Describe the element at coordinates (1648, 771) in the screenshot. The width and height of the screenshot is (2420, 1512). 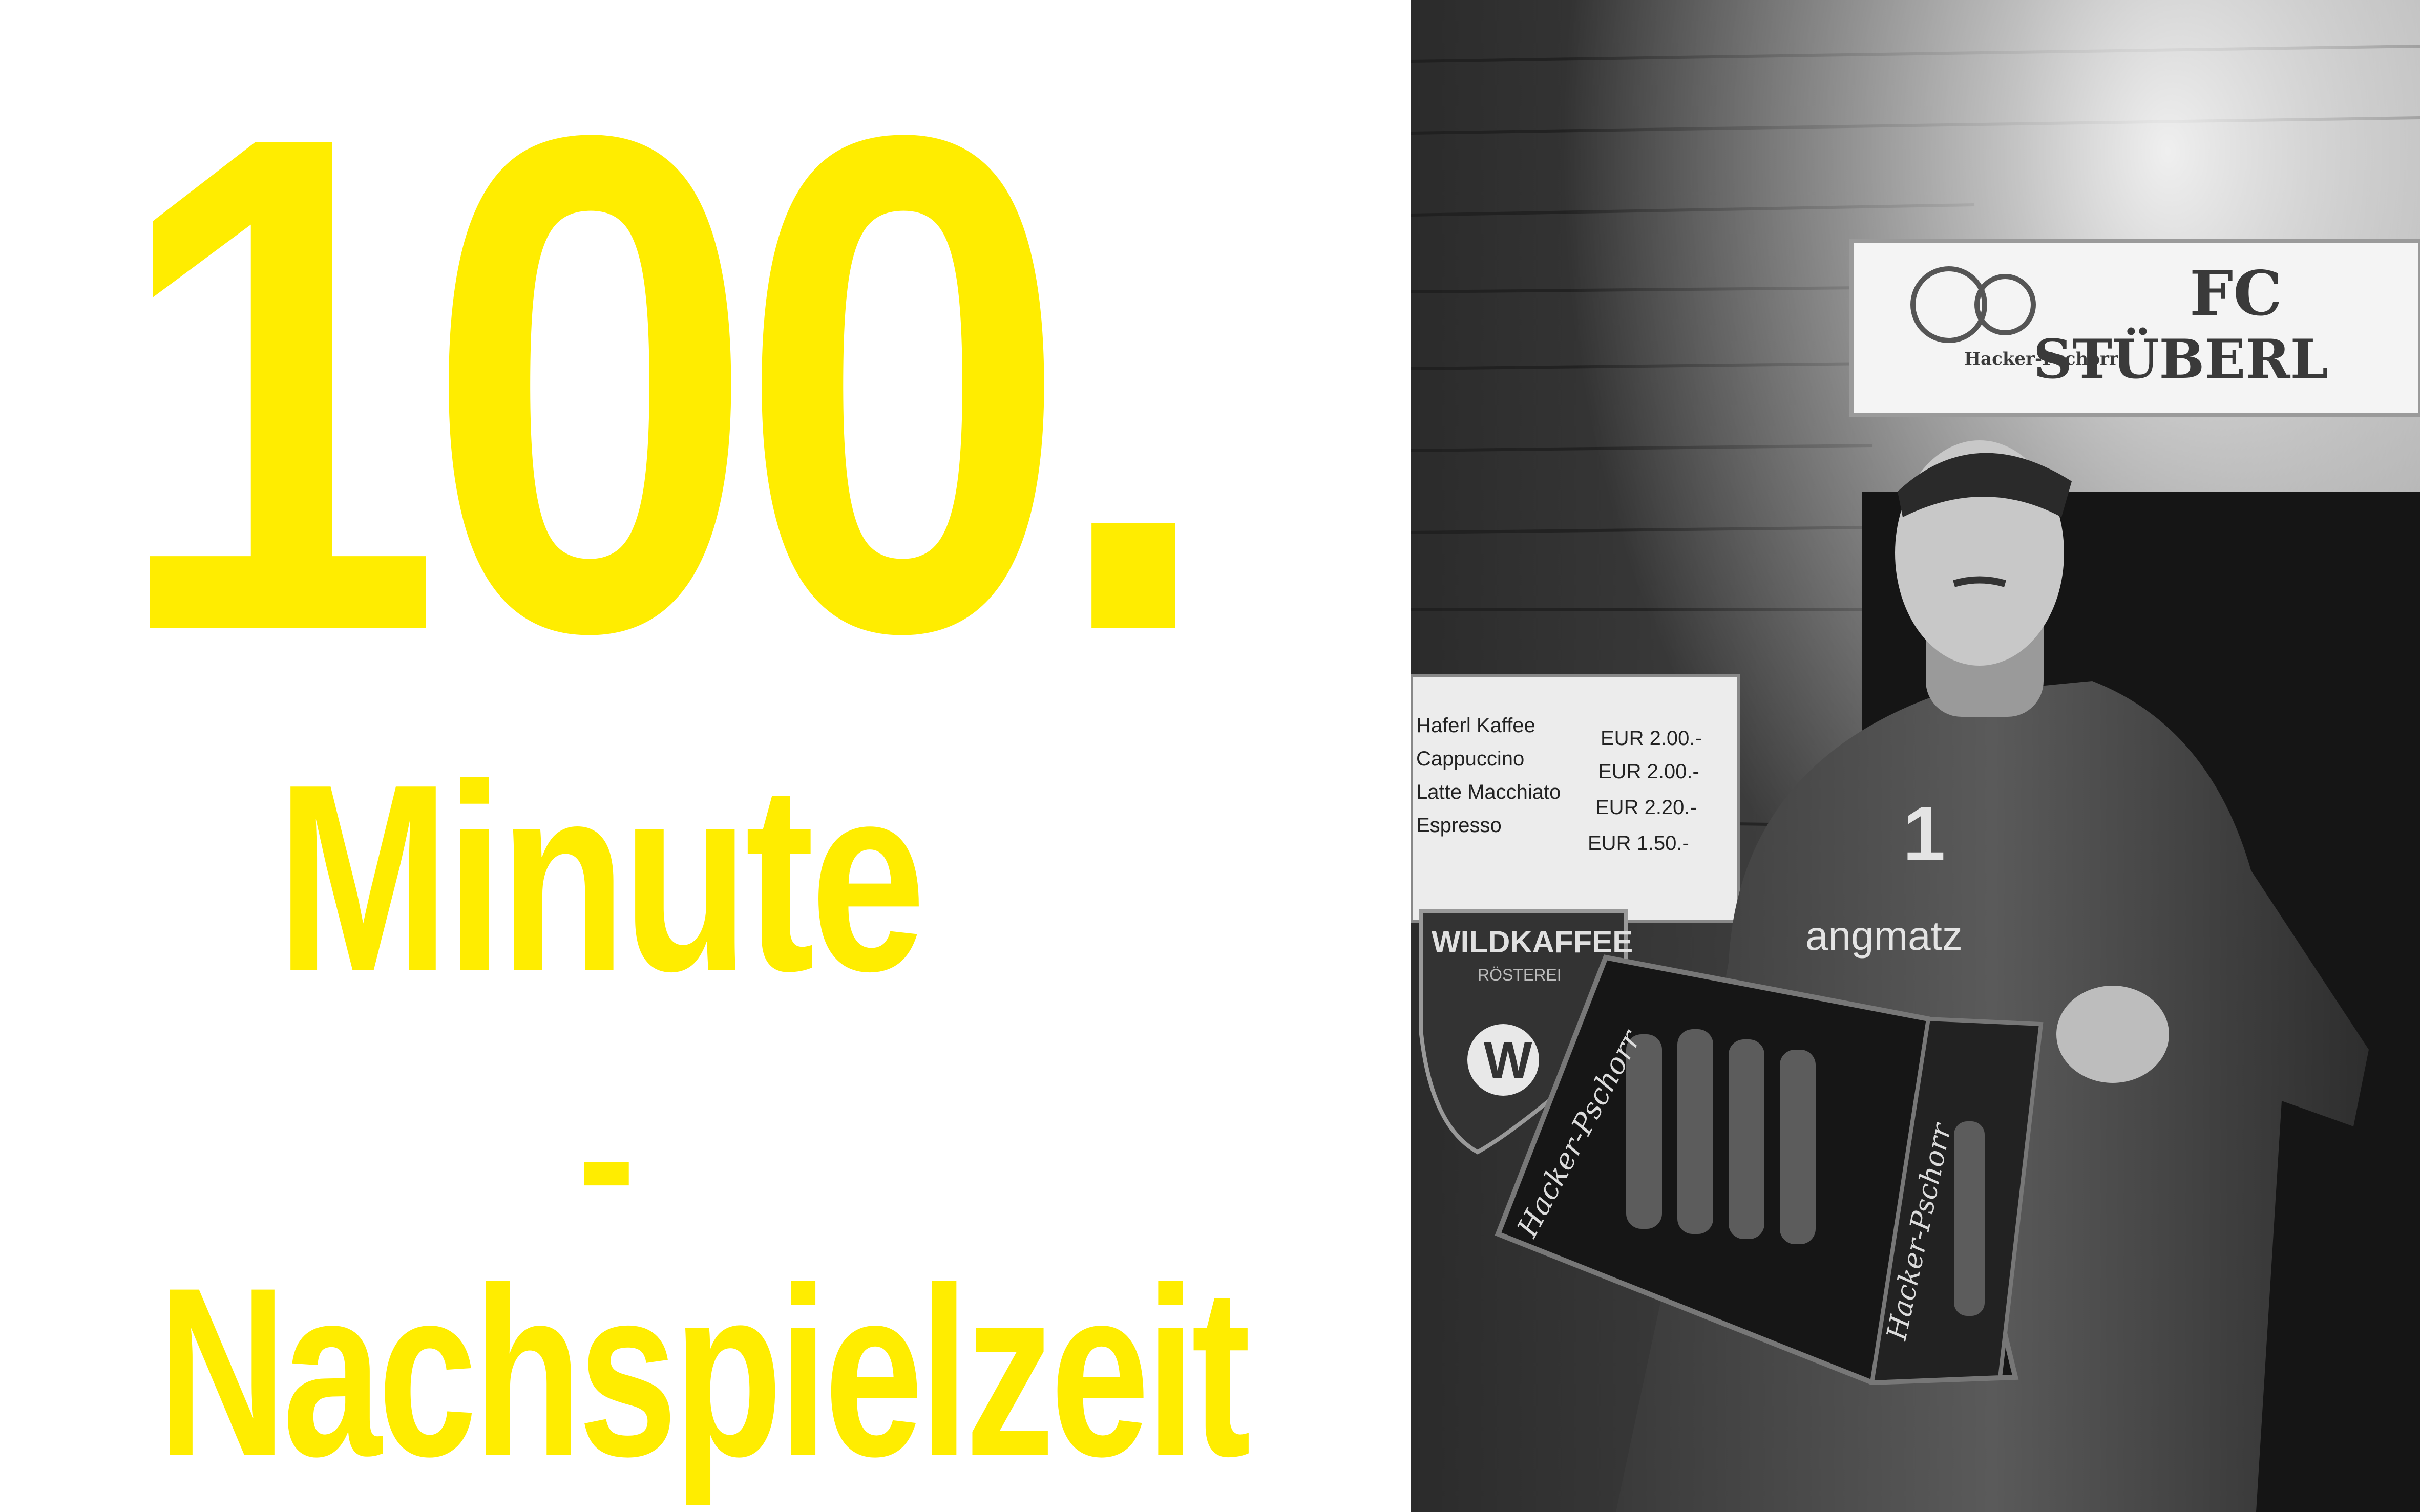
I see `menu-price-2: EUR 2.00.-` at that location.